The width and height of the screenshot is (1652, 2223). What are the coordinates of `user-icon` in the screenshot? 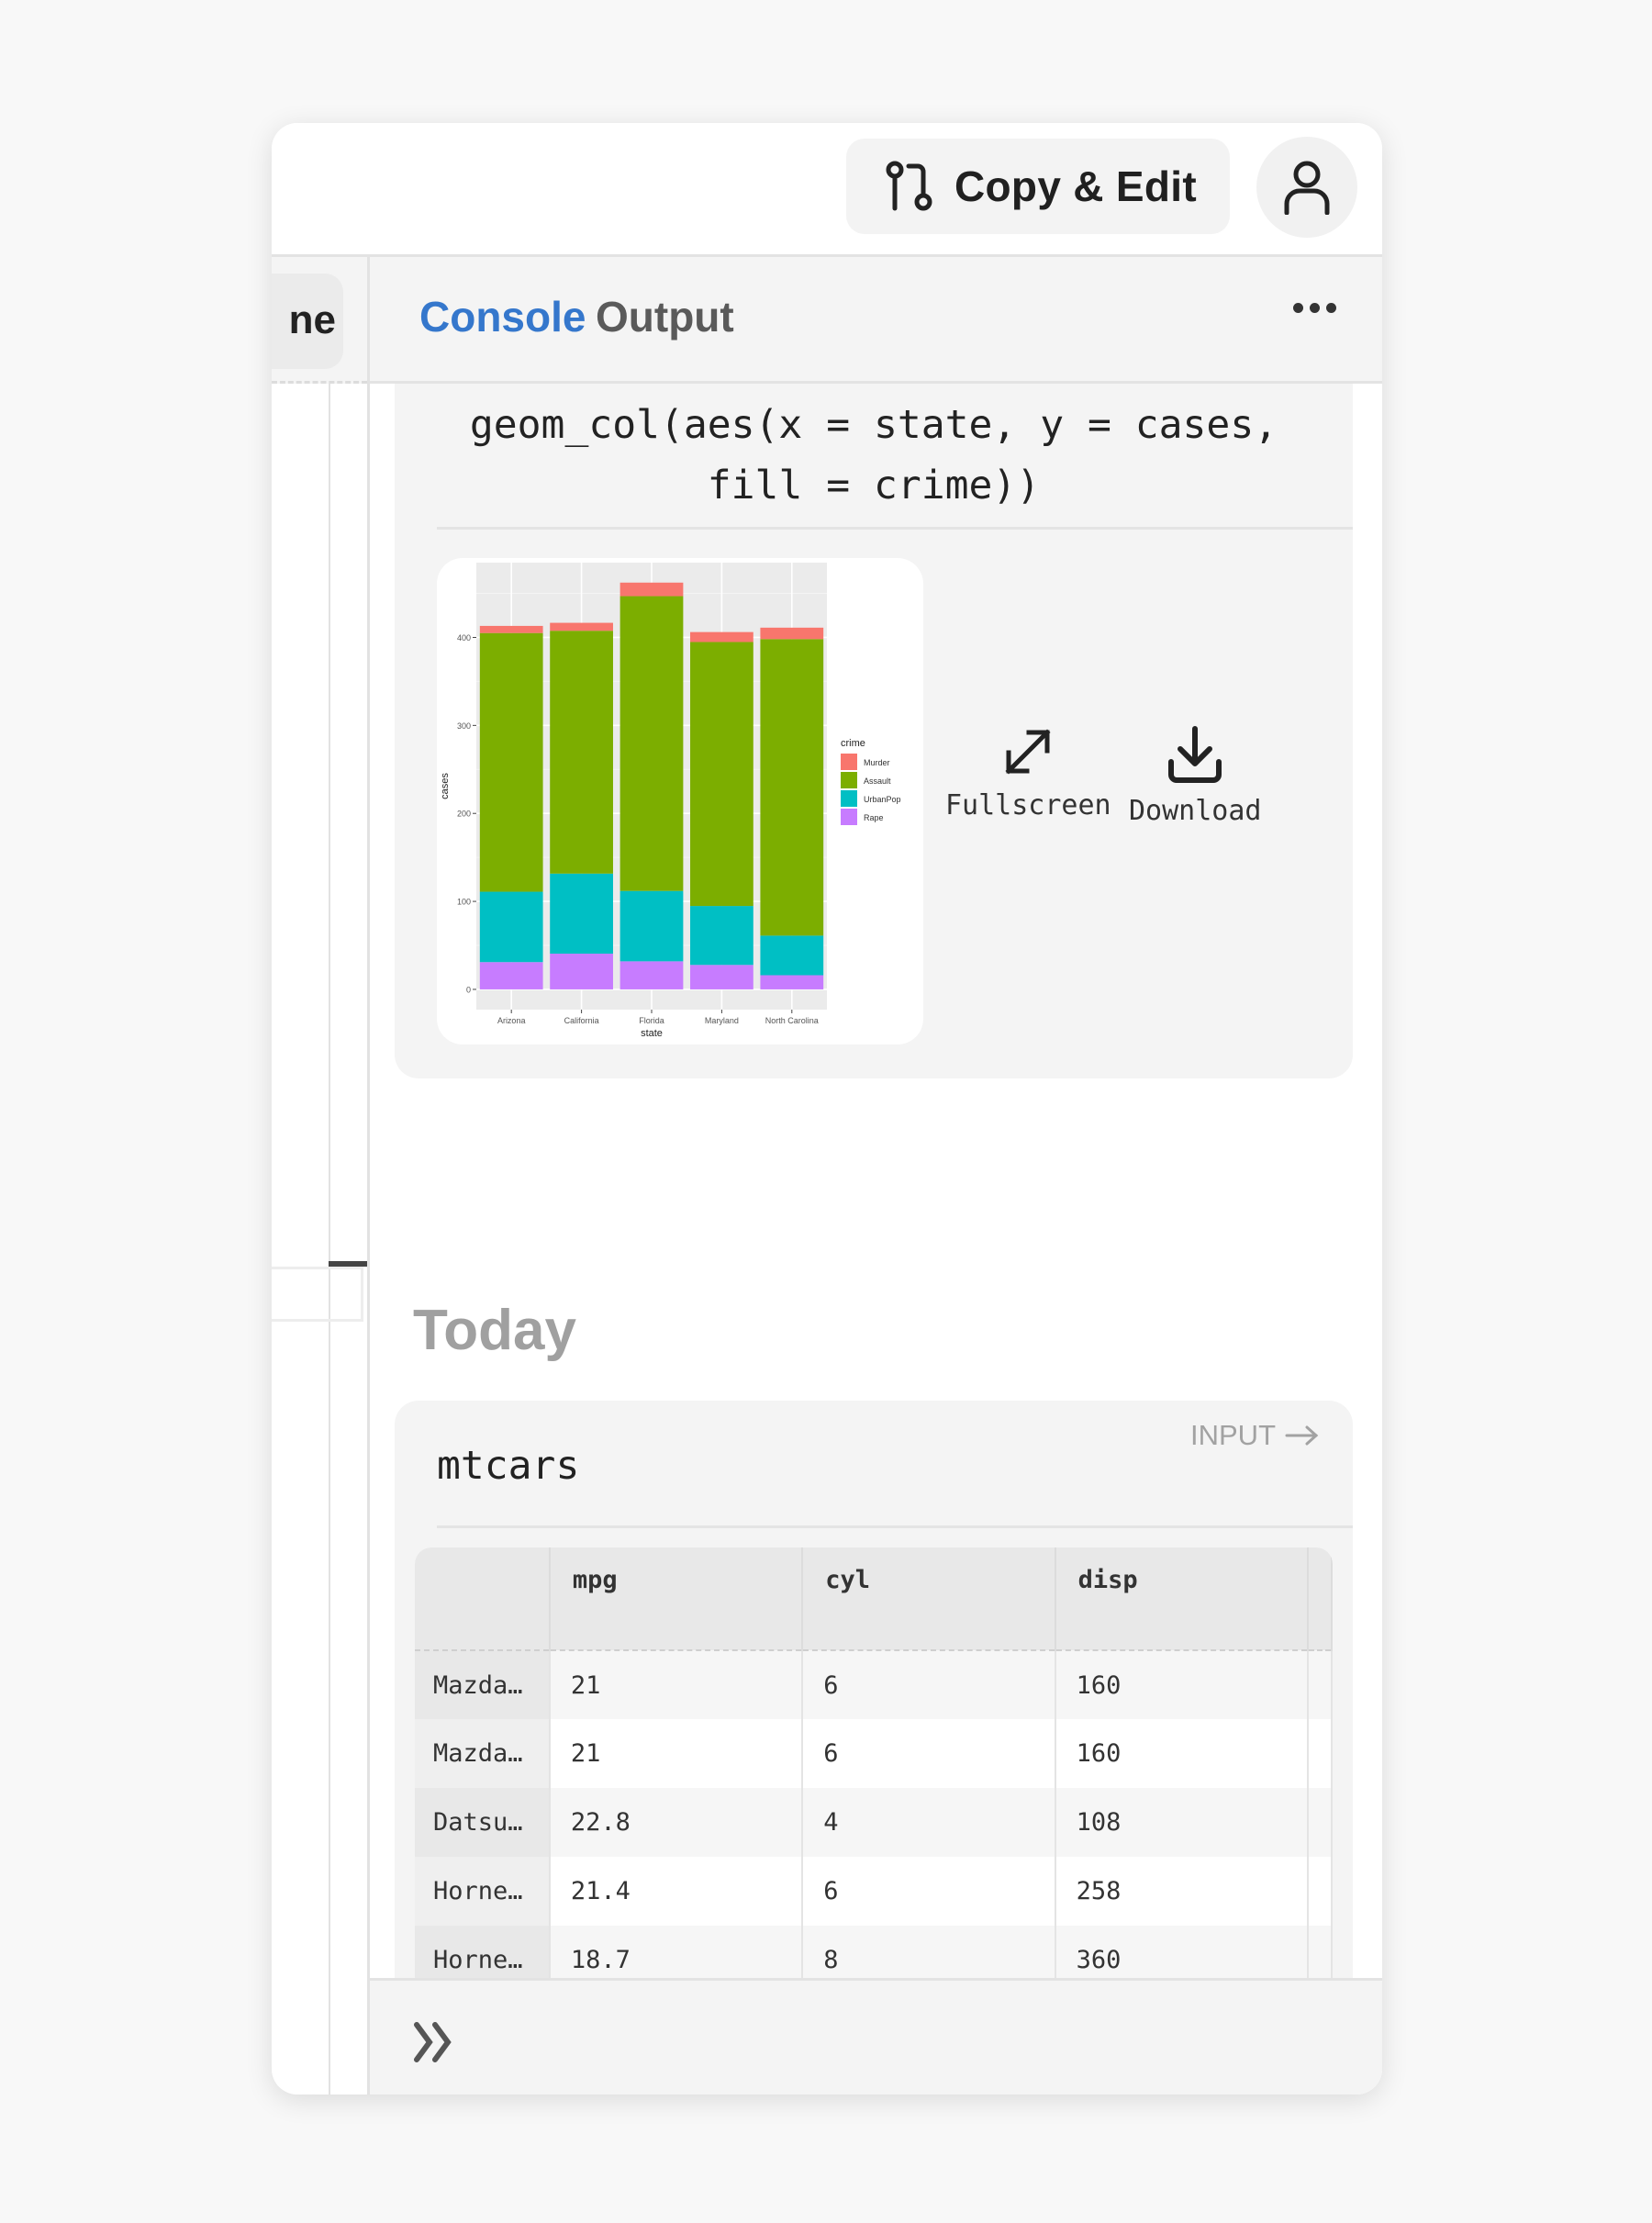 It's located at (1307, 188).